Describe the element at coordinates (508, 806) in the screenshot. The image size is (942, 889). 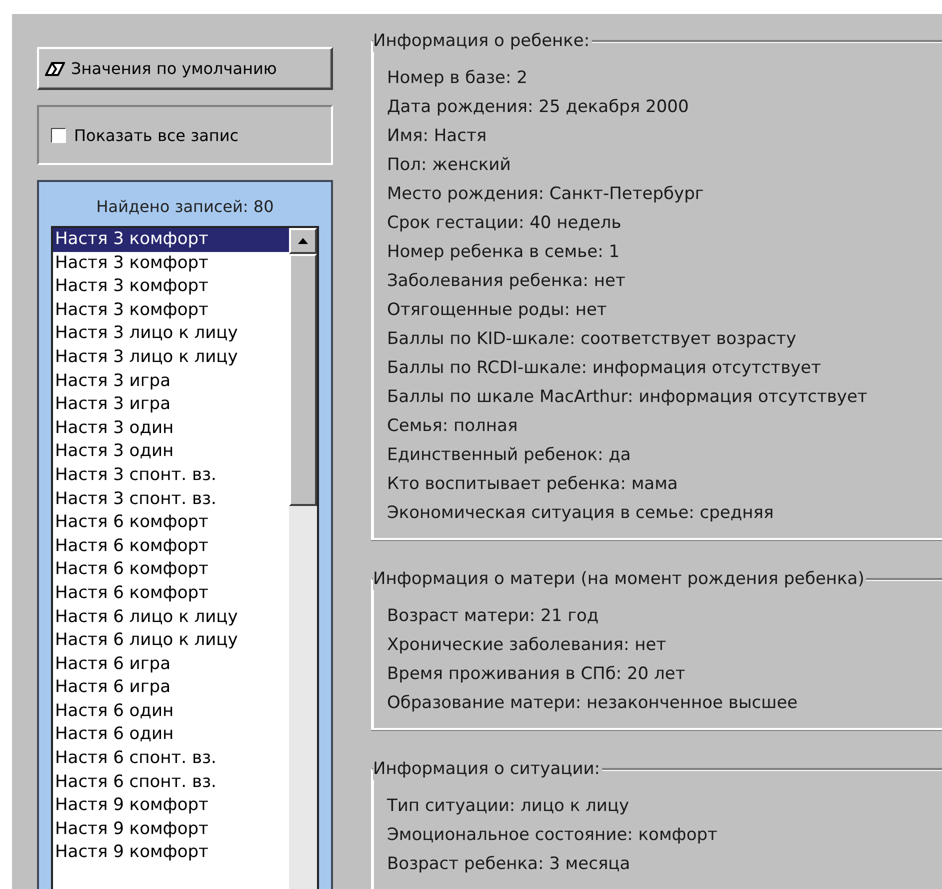
I see `info-line: Тип ситуации: лицо к лицу` at that location.